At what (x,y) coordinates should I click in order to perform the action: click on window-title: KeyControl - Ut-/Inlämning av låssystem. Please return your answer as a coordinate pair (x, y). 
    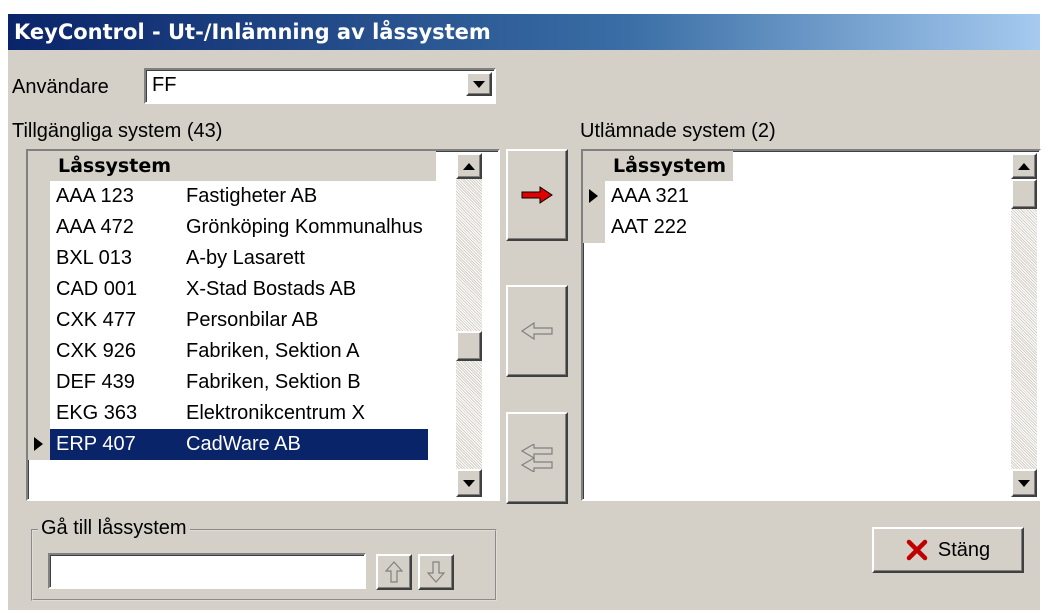
    Looking at the image, I should click on (524, 32).